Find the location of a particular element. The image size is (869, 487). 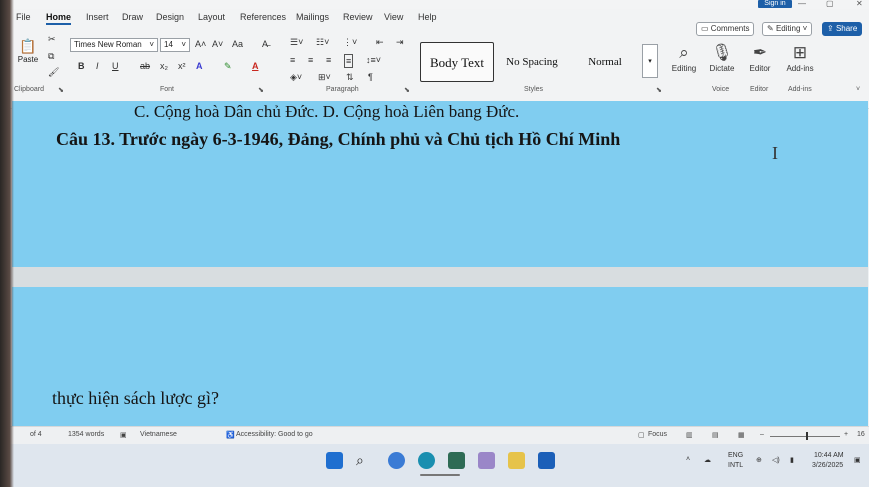

comment-icon: ▭ is located at coordinates (706, 28).